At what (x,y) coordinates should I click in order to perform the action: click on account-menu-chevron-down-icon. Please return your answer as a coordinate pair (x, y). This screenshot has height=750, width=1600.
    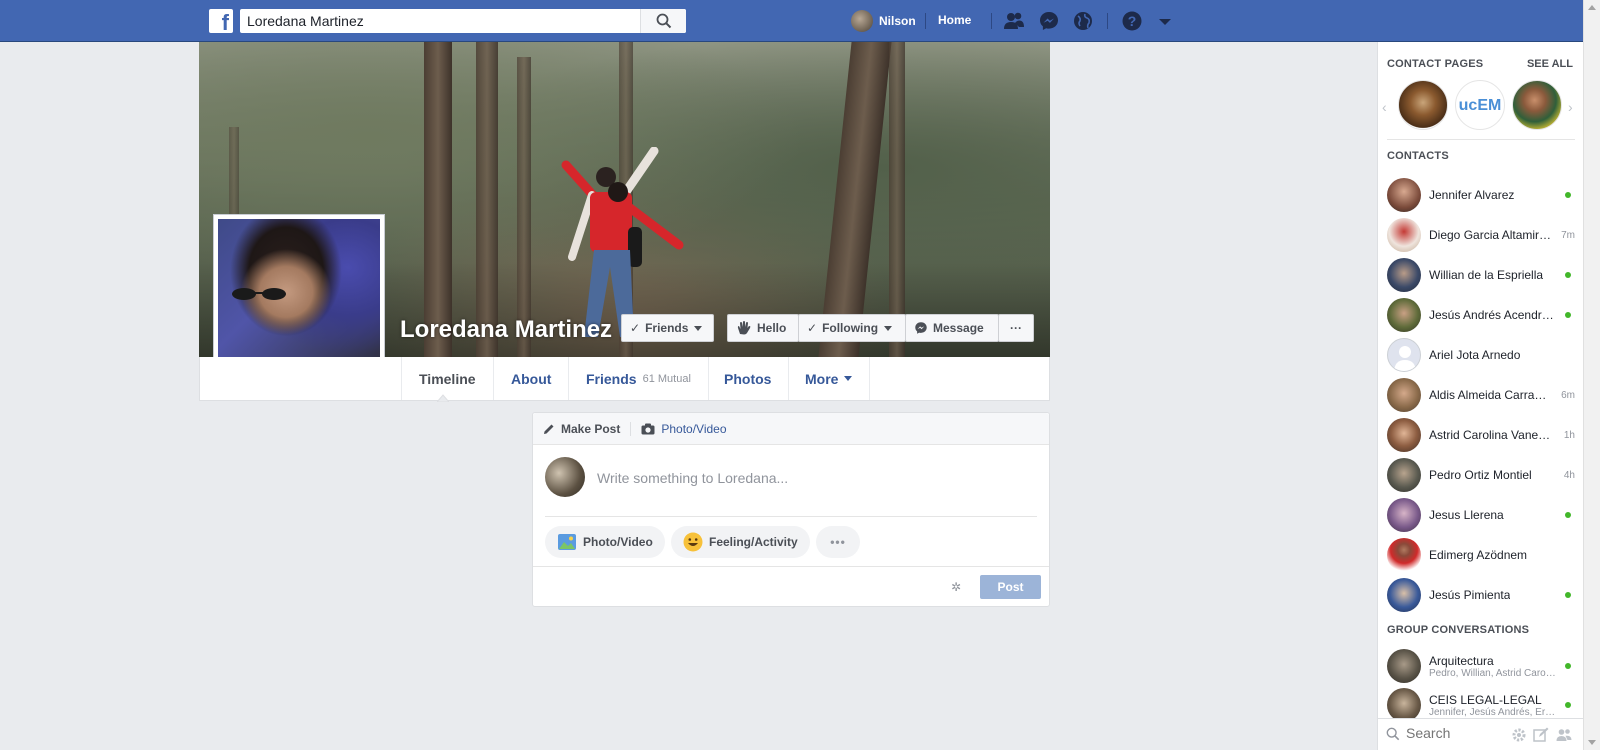
    Looking at the image, I should click on (1165, 21).